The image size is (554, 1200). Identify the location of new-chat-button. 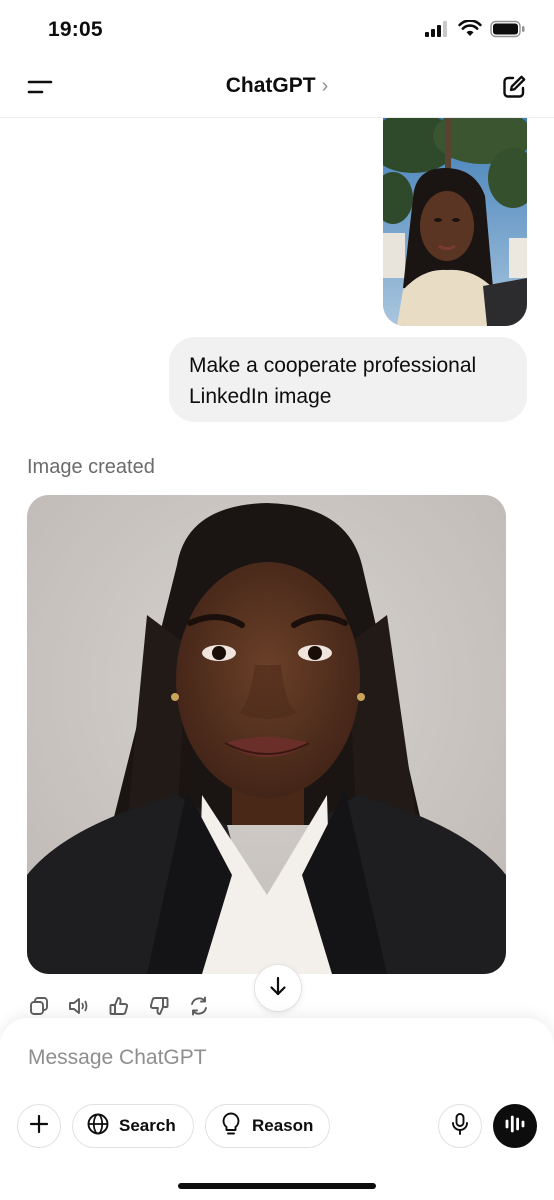
(514, 89).